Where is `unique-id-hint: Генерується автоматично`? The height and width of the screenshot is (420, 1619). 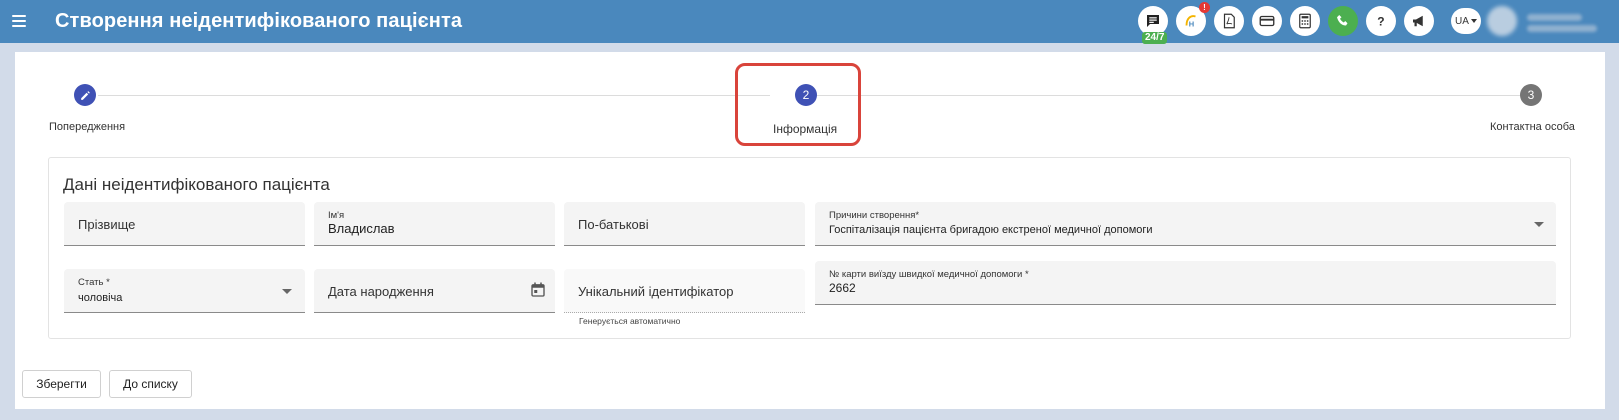 unique-id-hint: Генерується автоматично is located at coordinates (630, 321).